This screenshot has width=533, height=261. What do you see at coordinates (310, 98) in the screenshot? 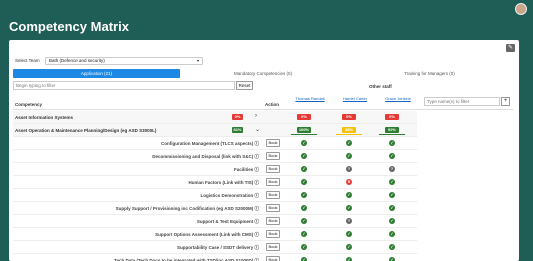
I see `person-name-link: Thomas Randall` at bounding box center [310, 98].